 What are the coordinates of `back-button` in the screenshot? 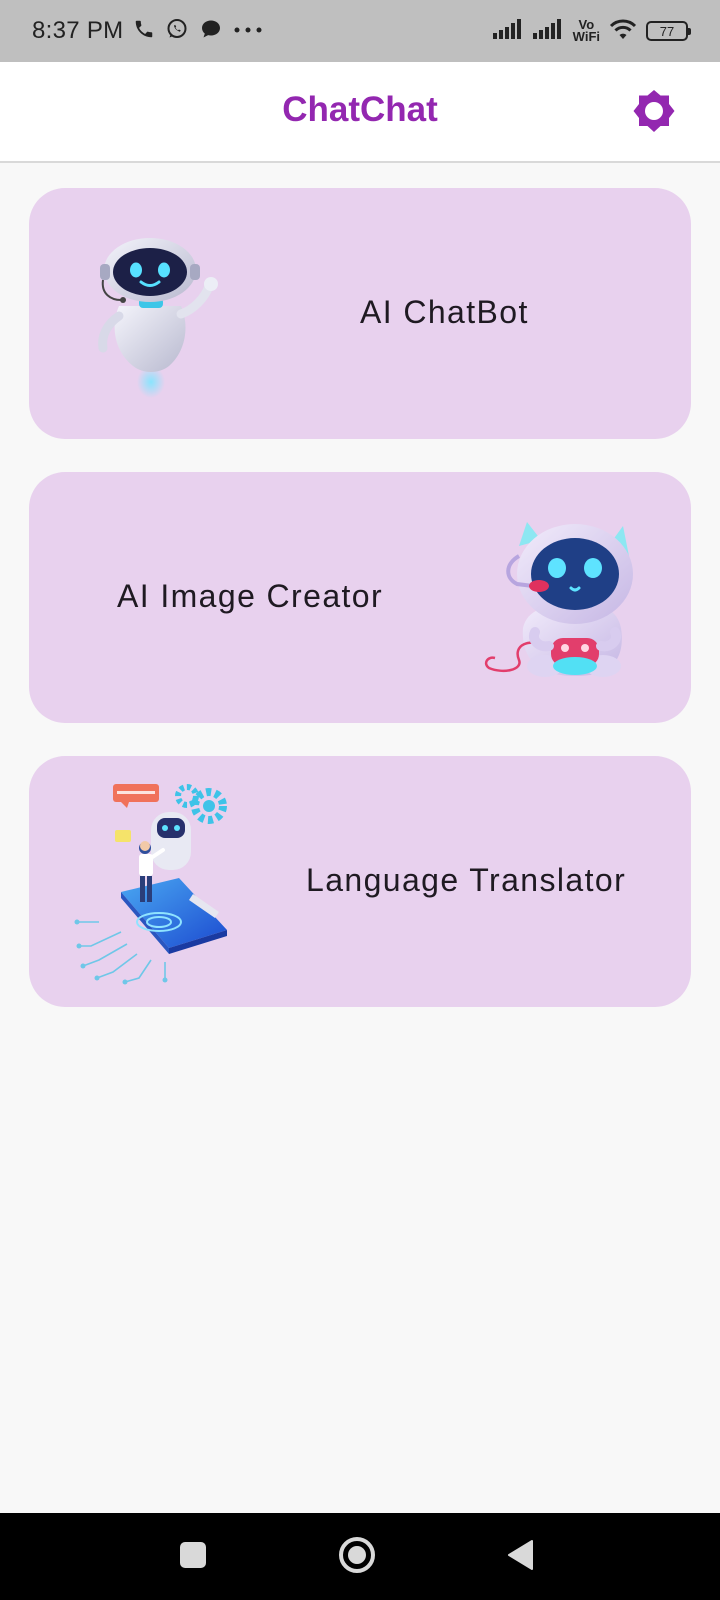 It's located at (521, 1557).